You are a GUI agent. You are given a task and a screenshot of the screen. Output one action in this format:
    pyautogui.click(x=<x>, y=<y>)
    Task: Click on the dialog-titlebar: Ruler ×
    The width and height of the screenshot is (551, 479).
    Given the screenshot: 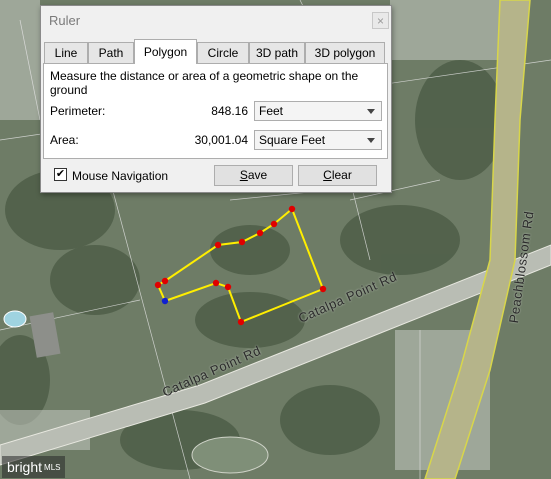 What is the action you would take?
    pyautogui.click(x=216, y=20)
    